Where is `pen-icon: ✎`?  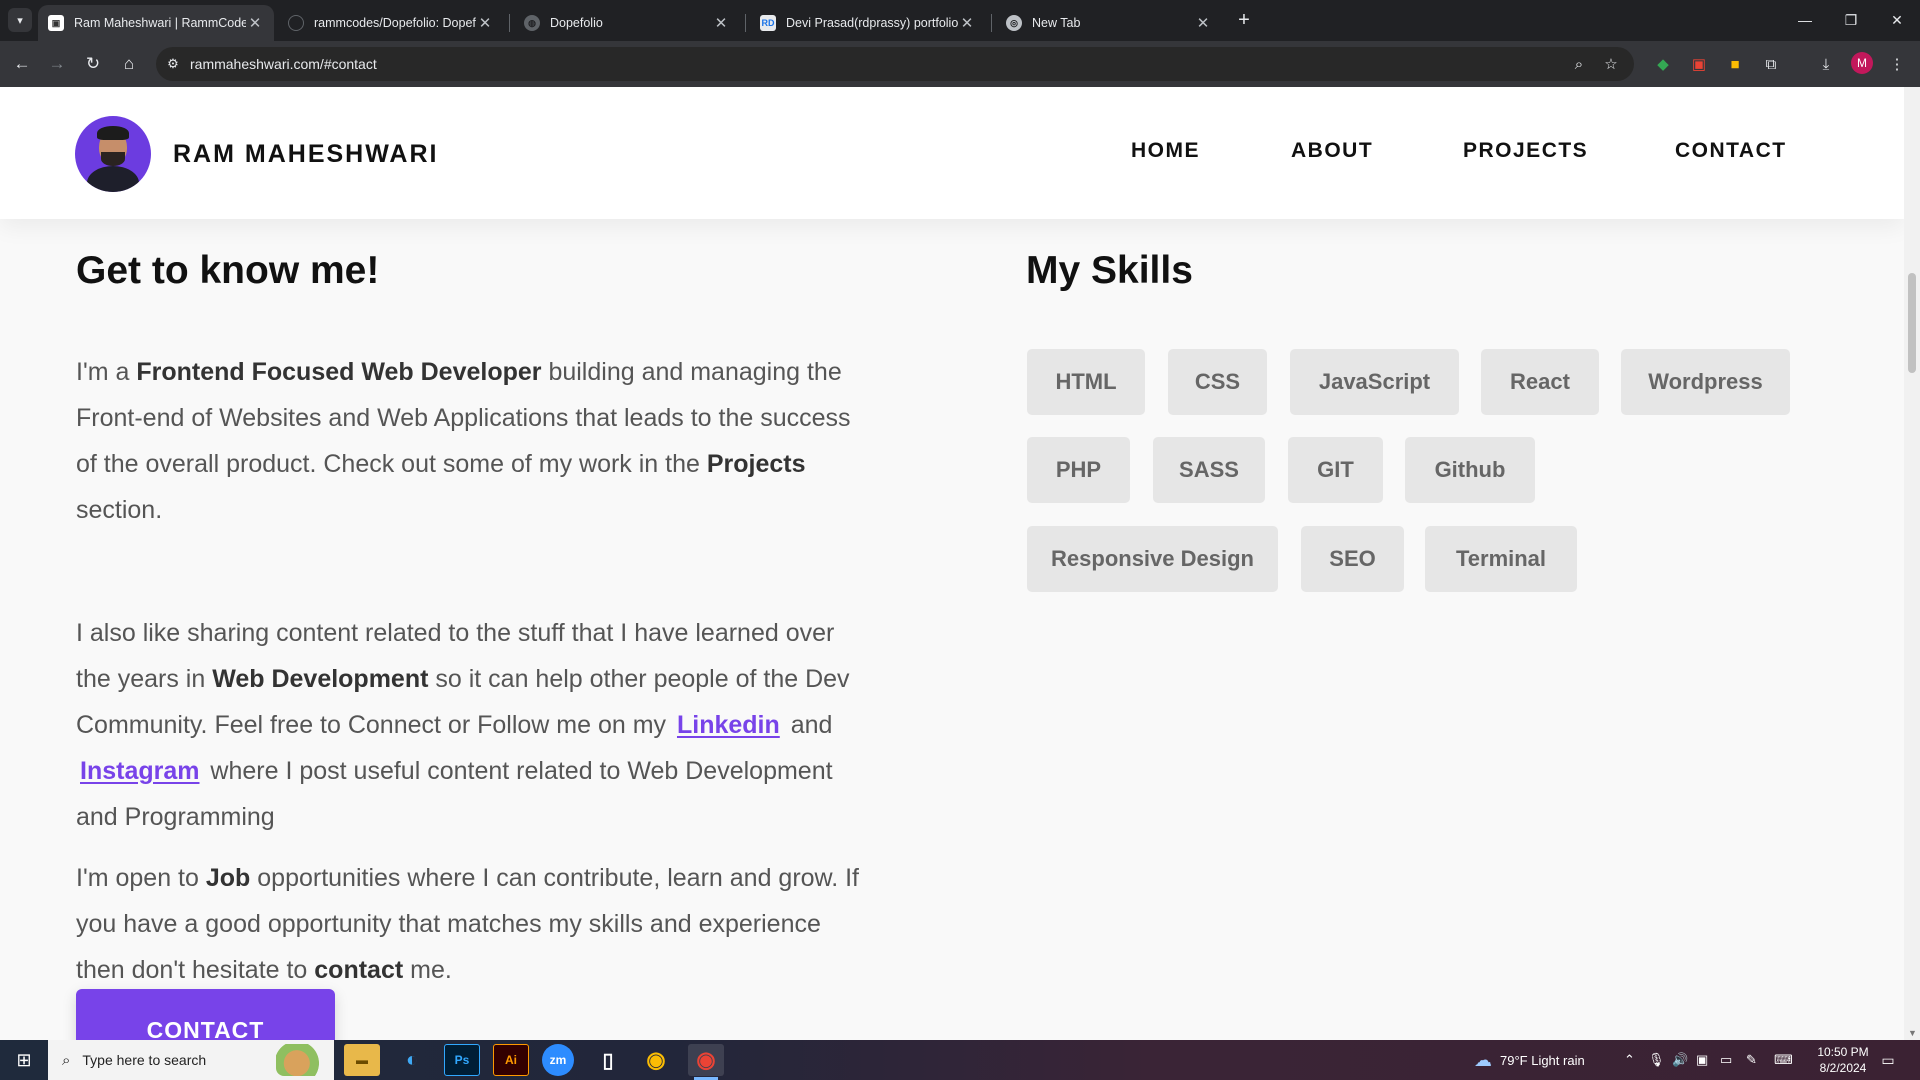
pen-icon: ✎ is located at coordinates (1751, 1060).